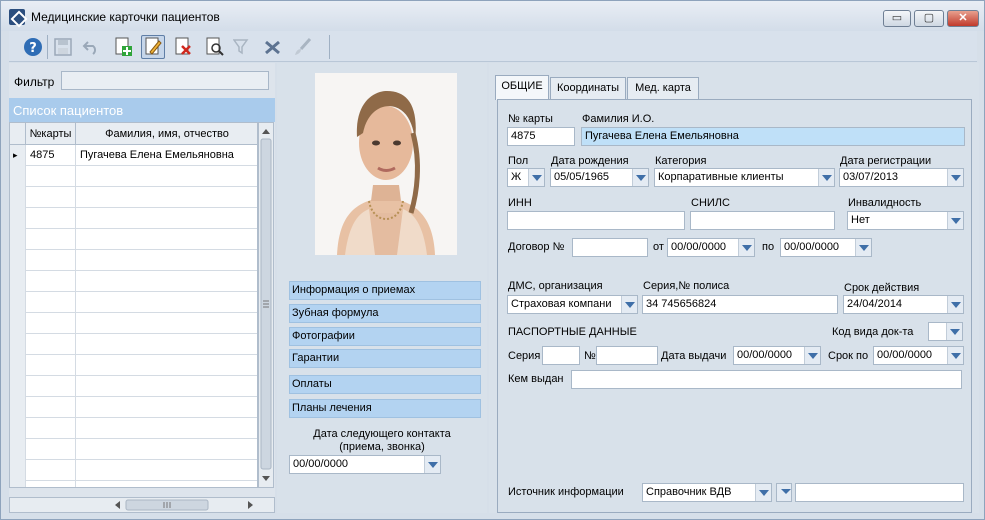 The height and width of the screenshot is (520, 985). Describe the element at coordinates (610, 247) in the screenshot. I see `contract-field` at that location.